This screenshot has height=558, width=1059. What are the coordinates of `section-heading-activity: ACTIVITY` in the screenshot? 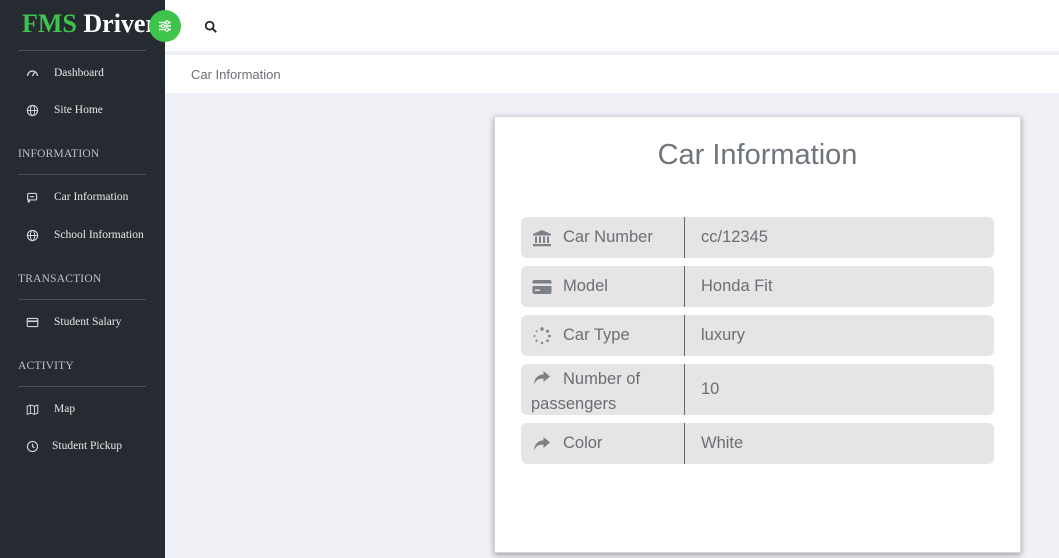 It's located at (46, 366).